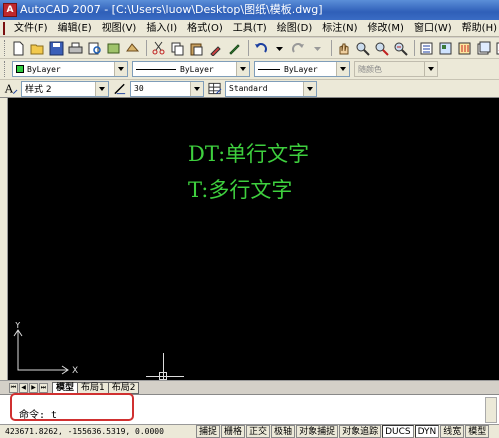 This screenshot has width=499, height=438. I want to click on redo-icon, so click(298, 48).